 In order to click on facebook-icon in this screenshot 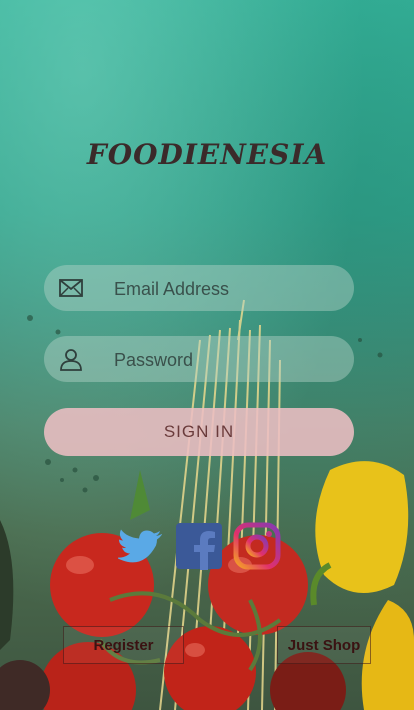, I will do `click(199, 546)`.